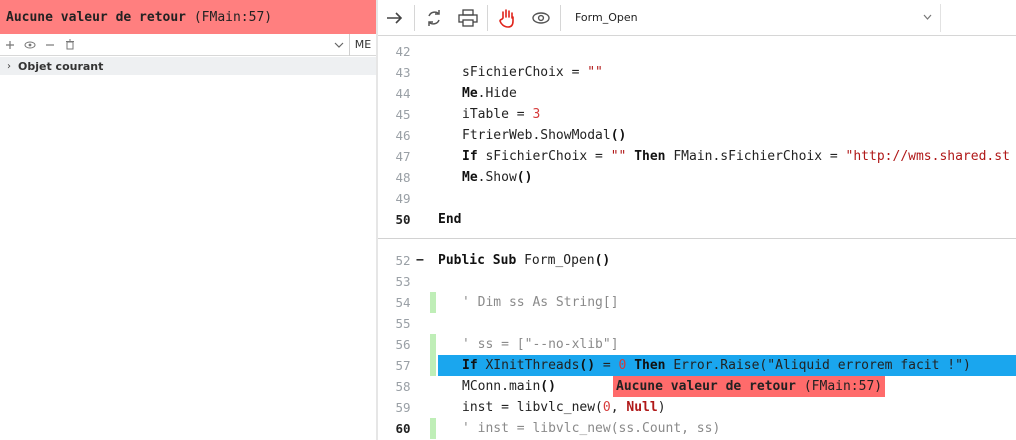  What do you see at coordinates (403, 302) in the screenshot?
I see `line-number: 54` at bounding box center [403, 302].